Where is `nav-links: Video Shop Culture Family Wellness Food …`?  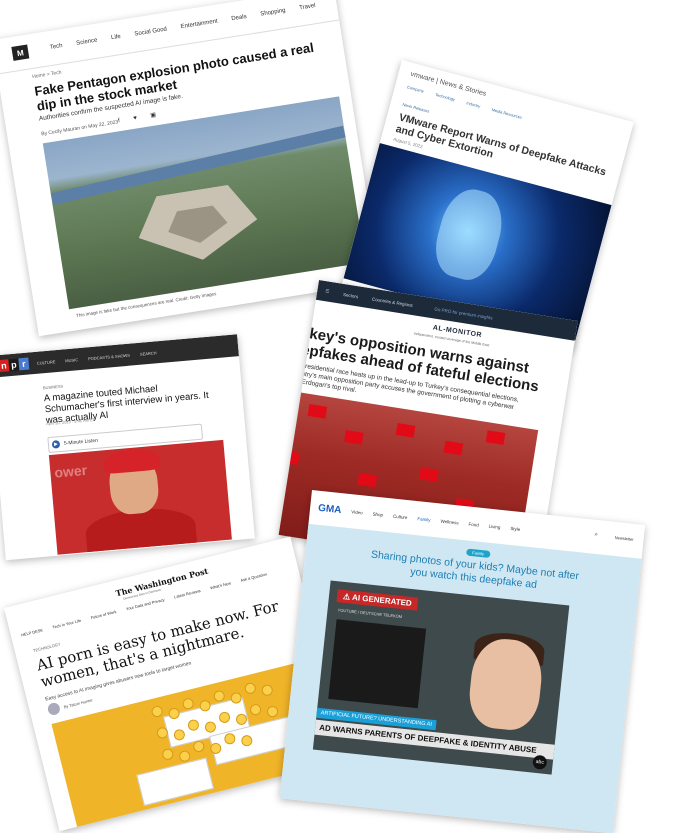 nav-links: Video Shop Culture Family Wellness Food … is located at coordinates (436, 520).